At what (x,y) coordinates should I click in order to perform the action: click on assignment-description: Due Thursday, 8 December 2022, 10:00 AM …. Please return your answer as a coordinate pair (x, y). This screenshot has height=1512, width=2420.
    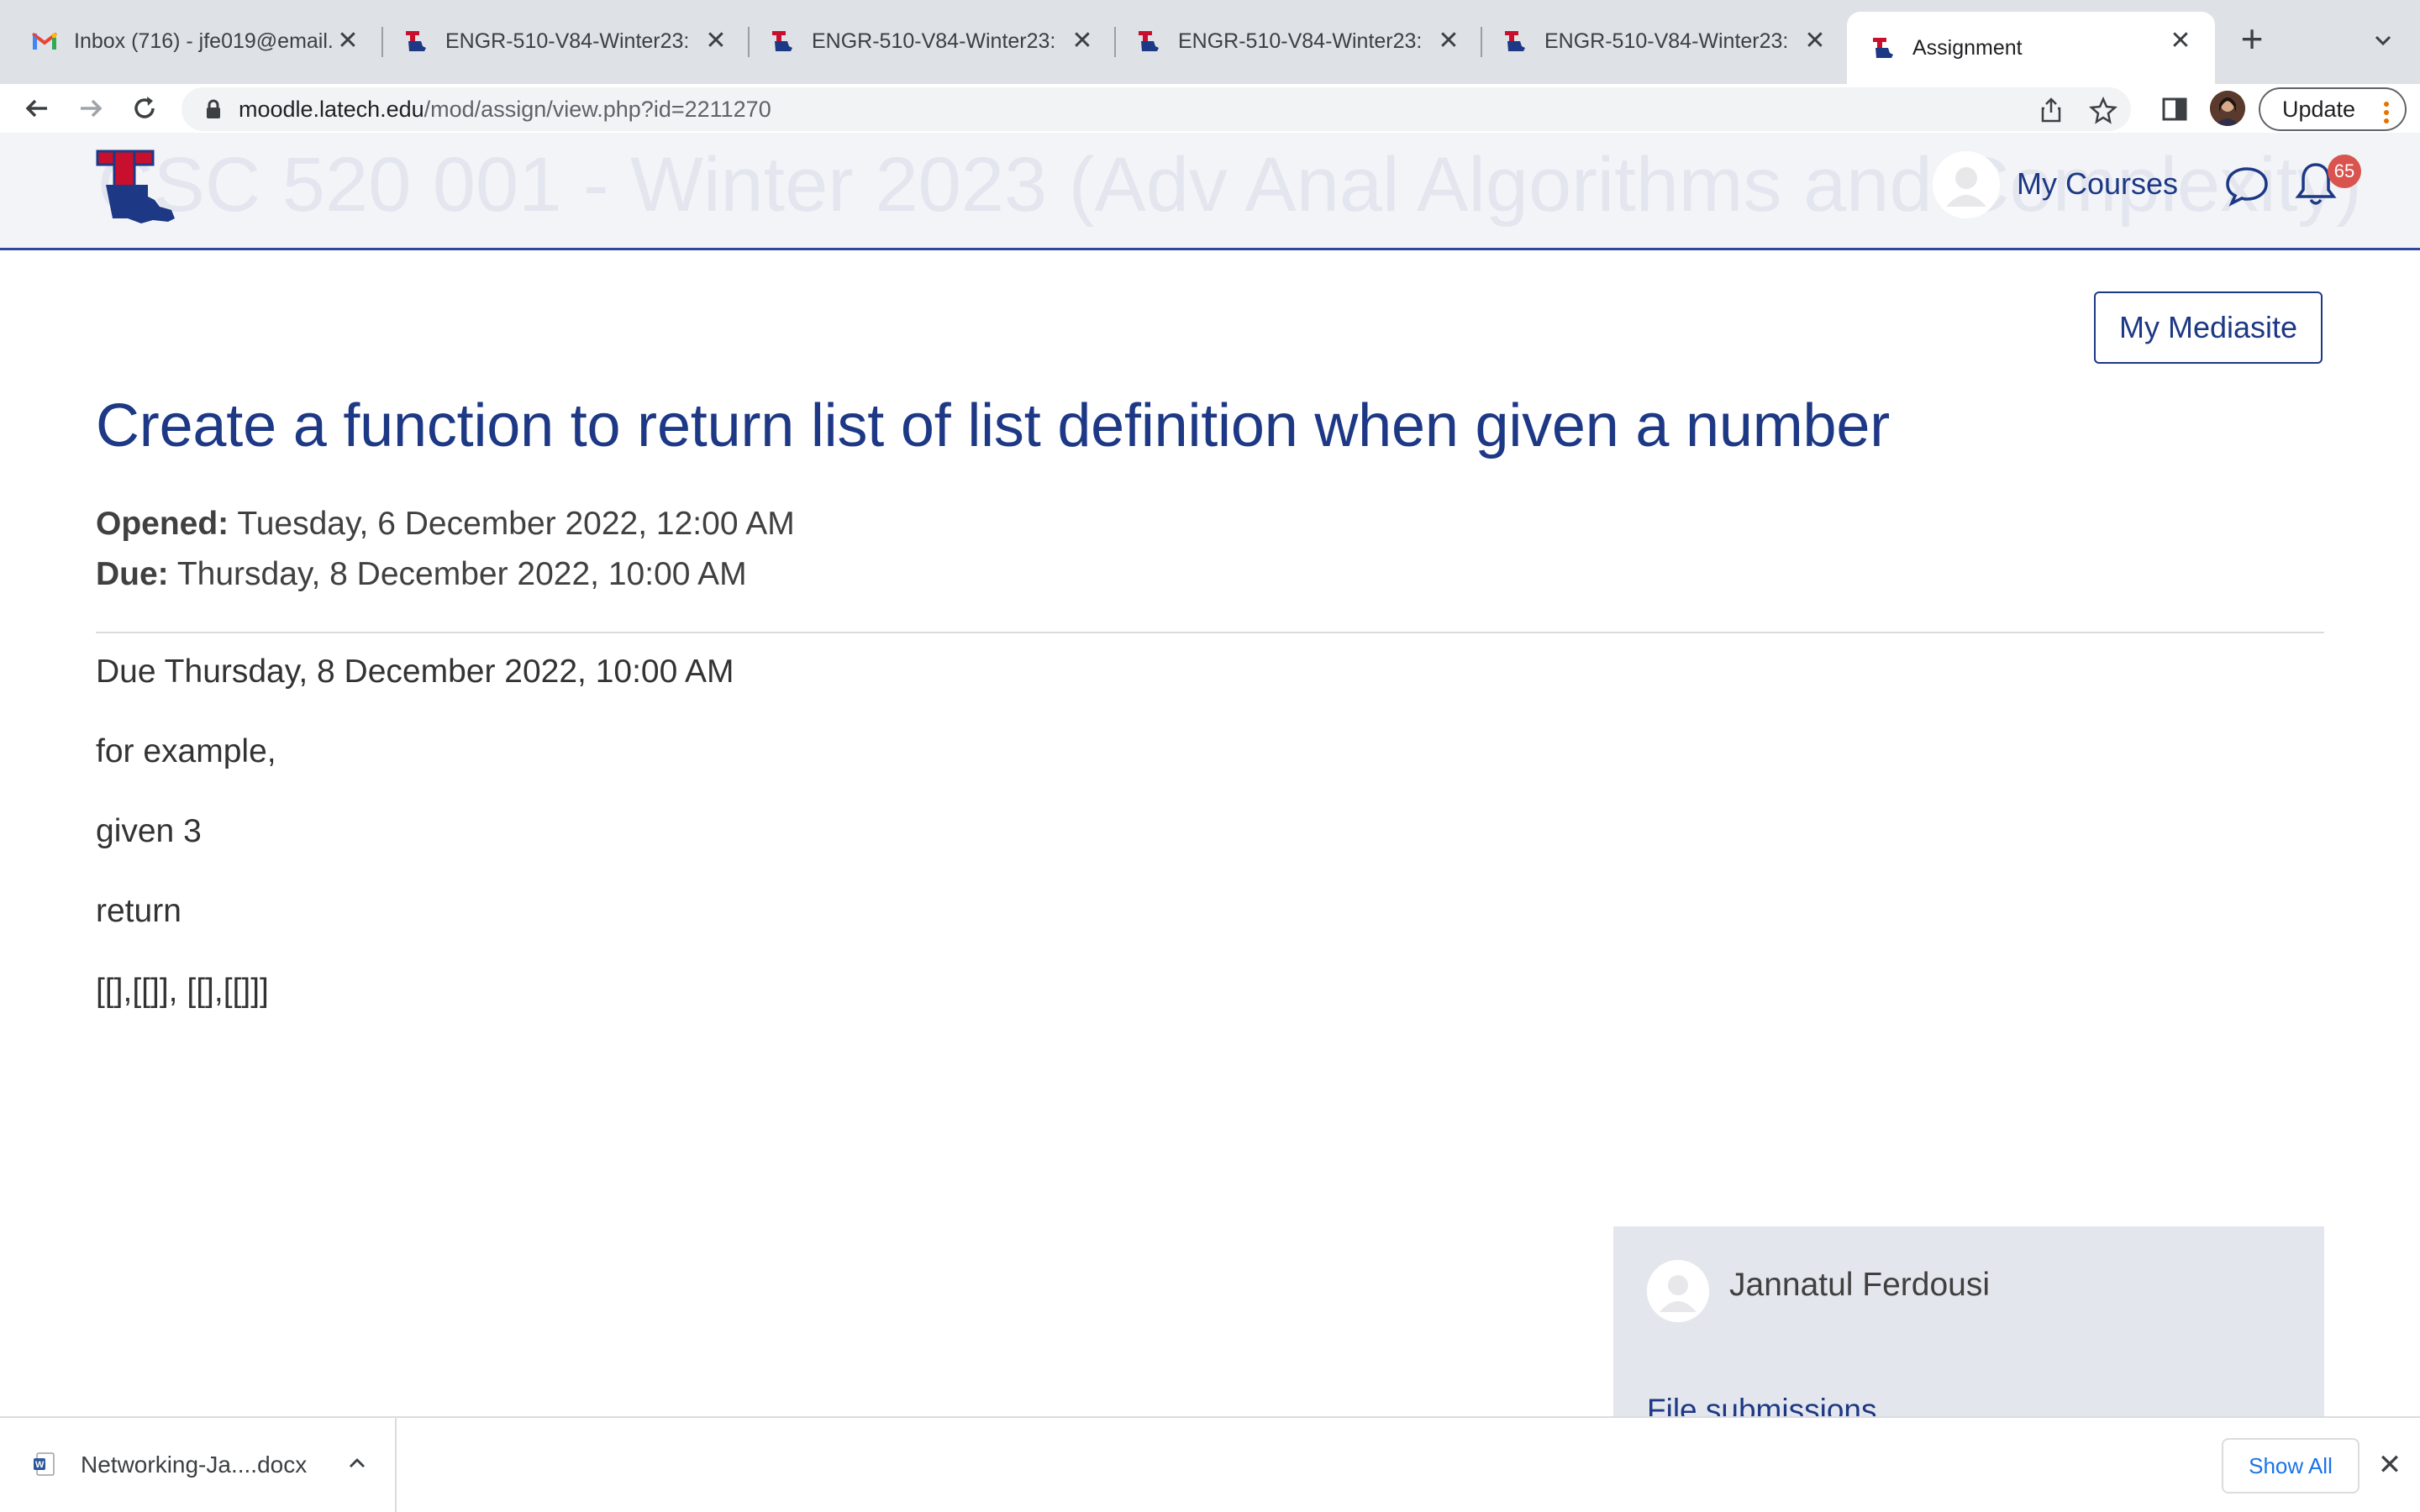
    Looking at the image, I should click on (415, 853).